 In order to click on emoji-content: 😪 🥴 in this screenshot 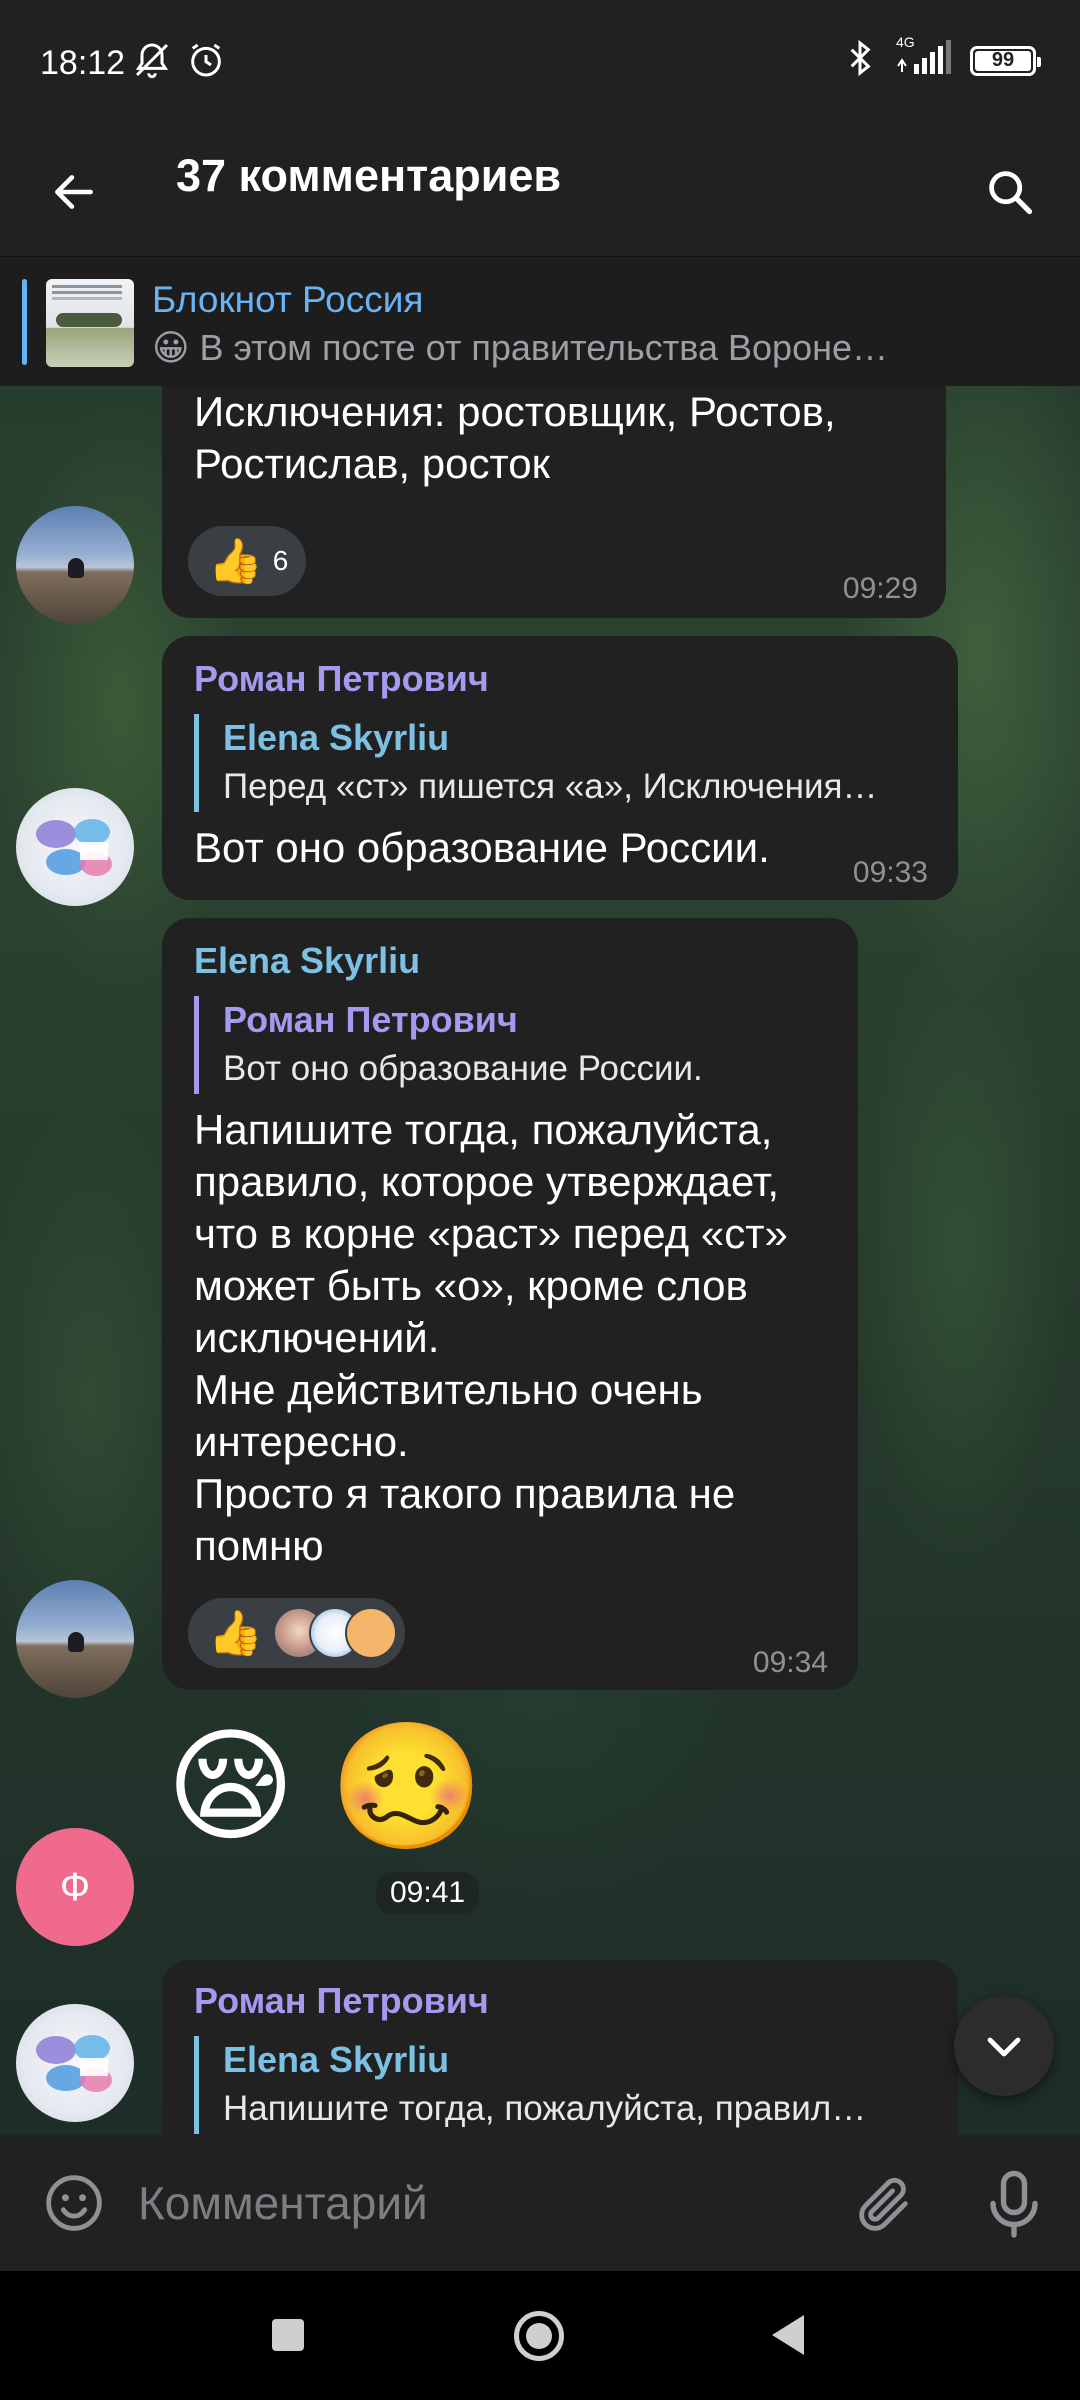, I will do `click(325, 1787)`.